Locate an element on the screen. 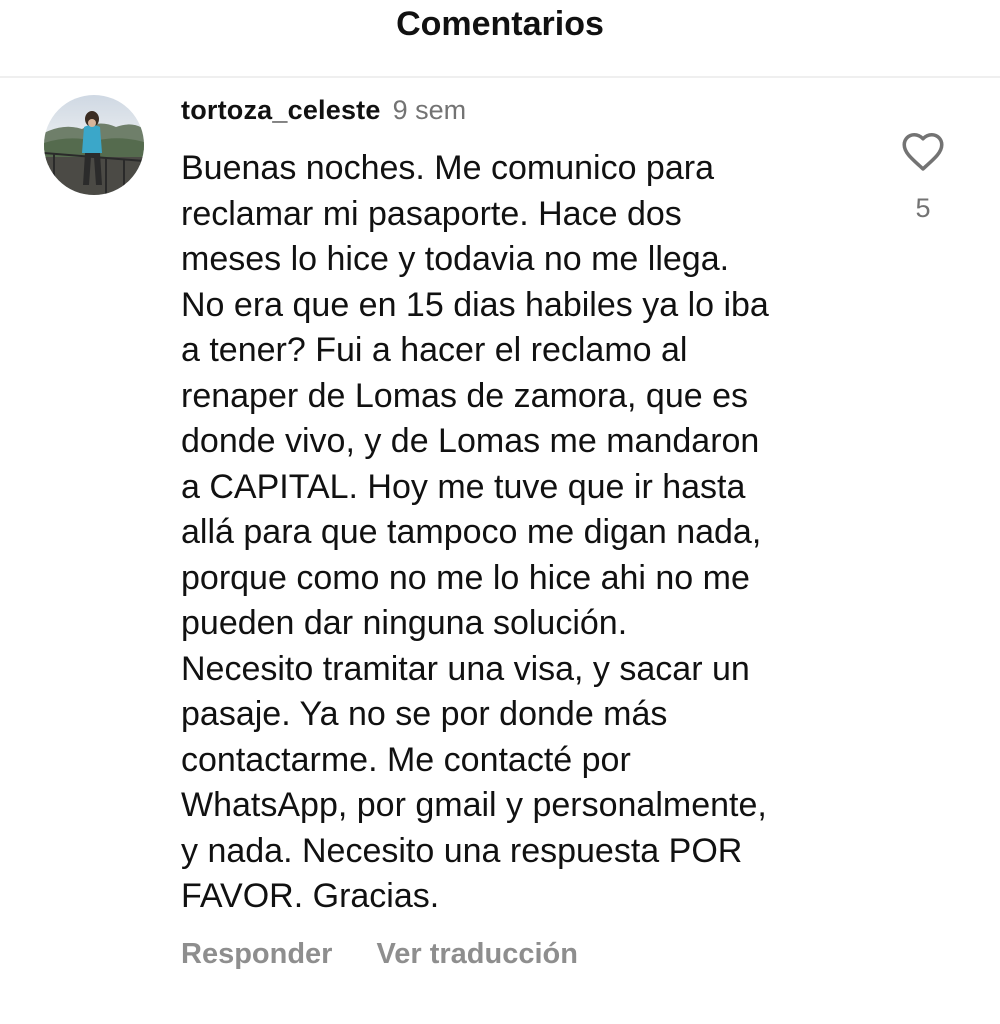 This screenshot has width=1000, height=1024. comment-text-line: porque como no me lo hice ahi no me is located at coordinates (465, 577).